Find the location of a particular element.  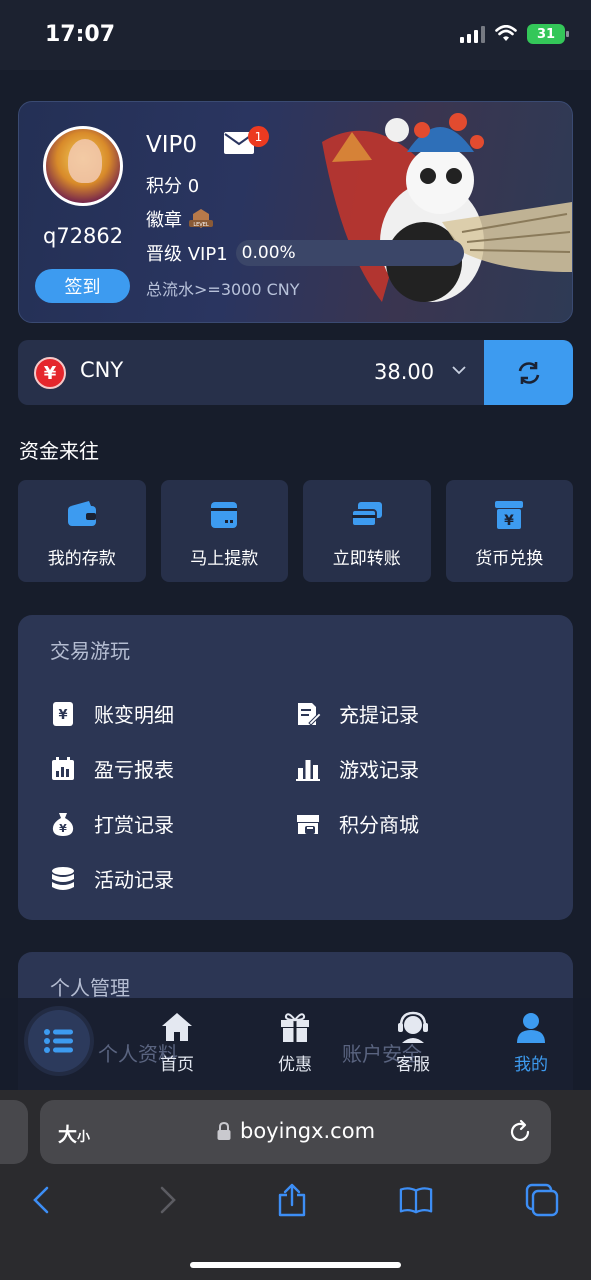

level-badge-icon: LEVEL is located at coordinates (201, 219).